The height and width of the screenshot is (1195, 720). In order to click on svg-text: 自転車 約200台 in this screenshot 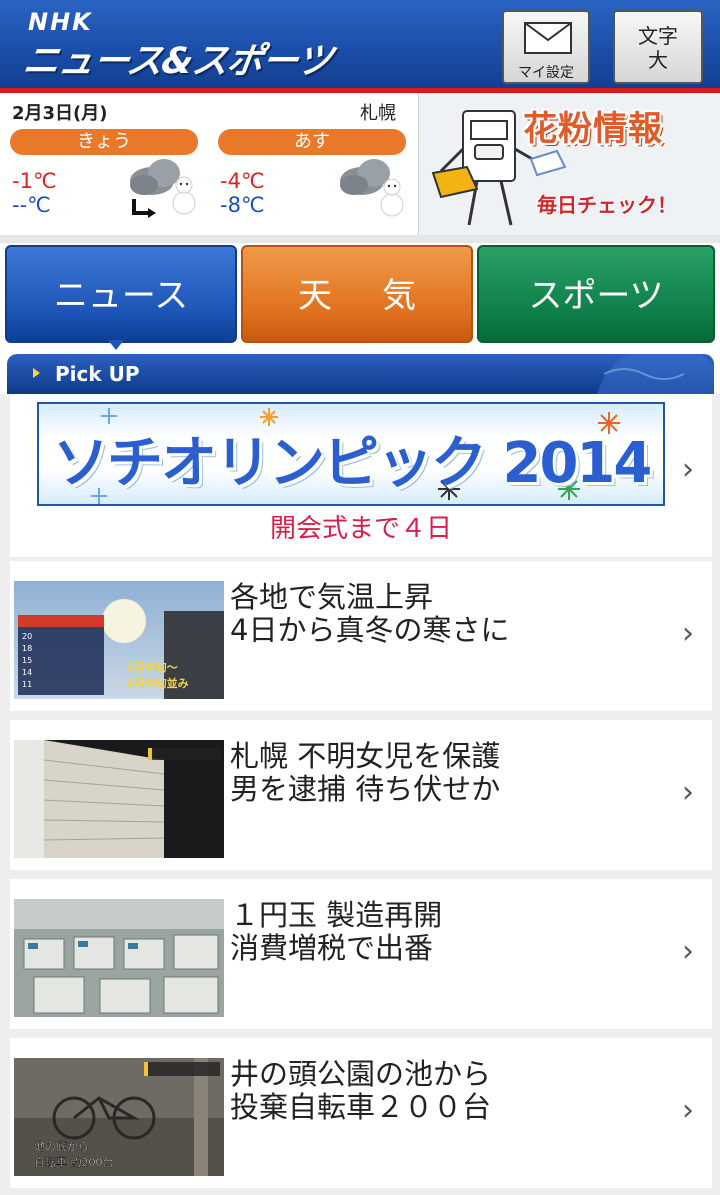, I will do `click(74, 1162)`.